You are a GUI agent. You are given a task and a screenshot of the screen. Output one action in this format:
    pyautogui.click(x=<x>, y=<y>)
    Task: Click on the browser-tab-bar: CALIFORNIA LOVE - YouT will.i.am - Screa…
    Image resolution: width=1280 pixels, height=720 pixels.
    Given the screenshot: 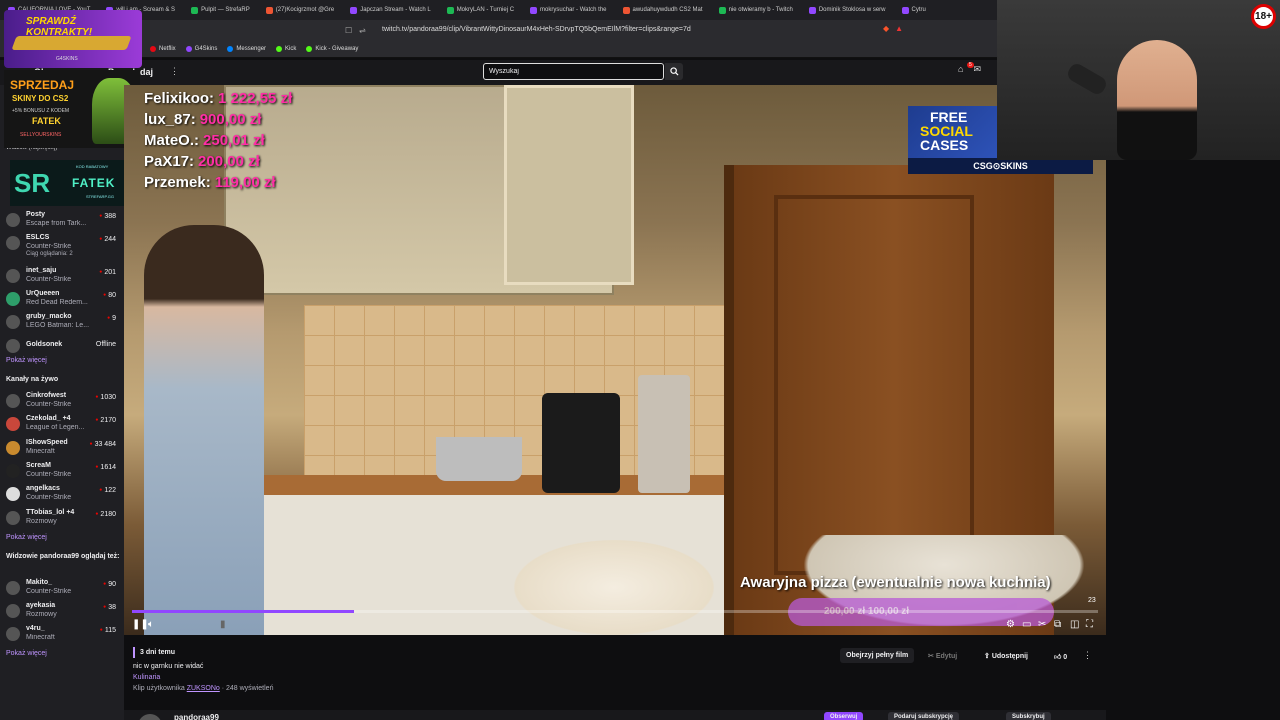 What is the action you would take?
    pyautogui.click(x=500, y=10)
    